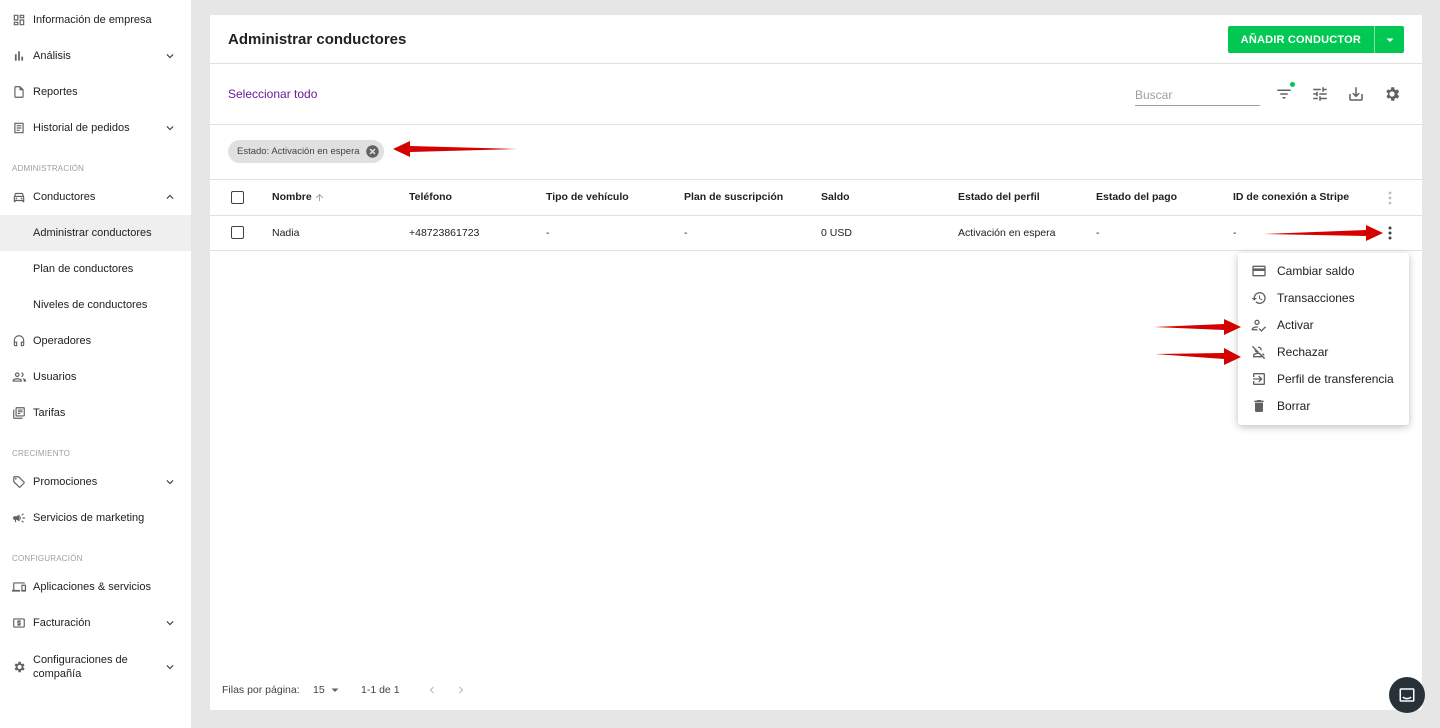  Describe the element at coordinates (999, 197) in the screenshot. I see `column-header-profile-status: Estado del perfil` at that location.